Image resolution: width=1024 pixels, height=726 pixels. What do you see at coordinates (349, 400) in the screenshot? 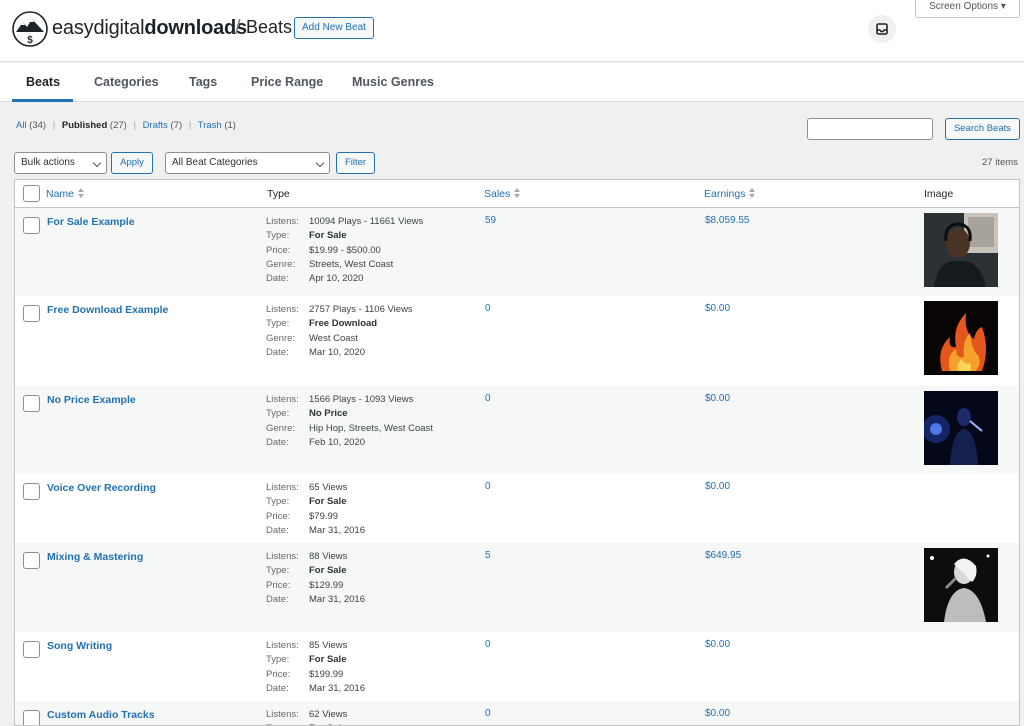
I see `meta-line: Listens: 1566 Plays - 1093 Views` at bounding box center [349, 400].